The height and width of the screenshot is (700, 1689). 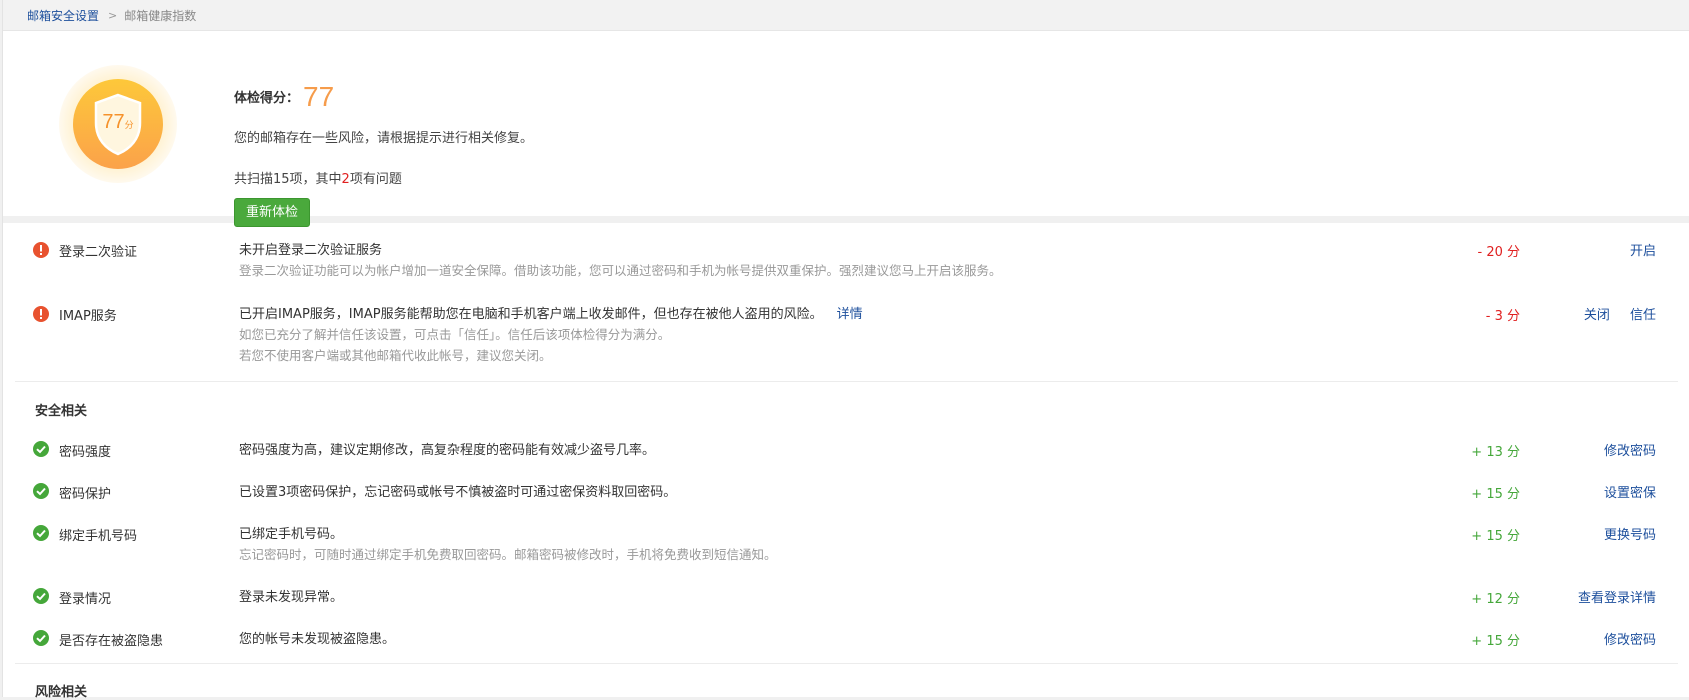 I want to click on badge-score: 77分, so click(x=118, y=122).